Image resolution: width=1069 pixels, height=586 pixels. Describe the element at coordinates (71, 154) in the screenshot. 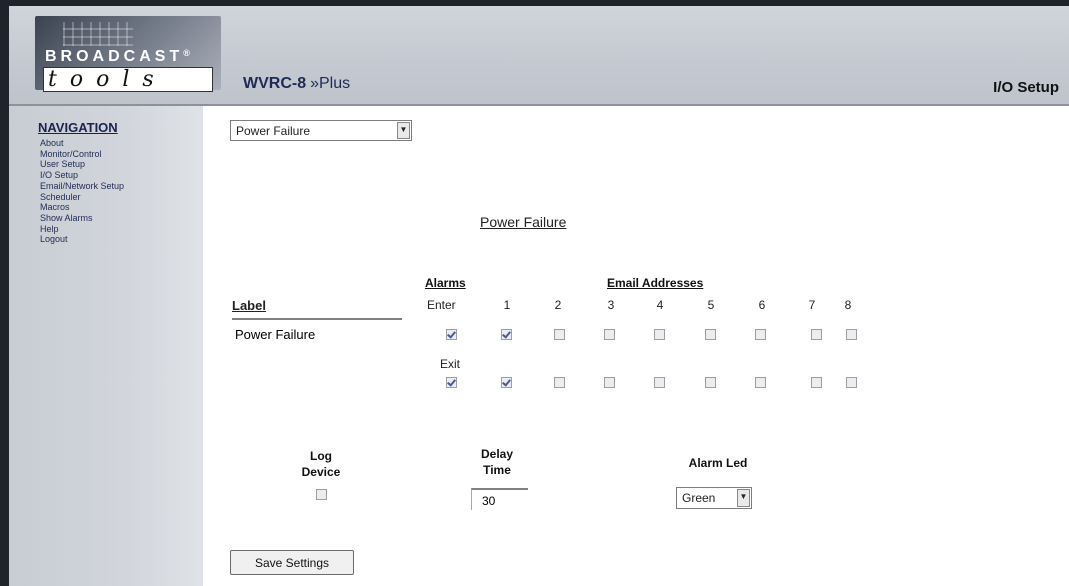

I see `nav-link-monitor-control: Monitor/Control` at that location.